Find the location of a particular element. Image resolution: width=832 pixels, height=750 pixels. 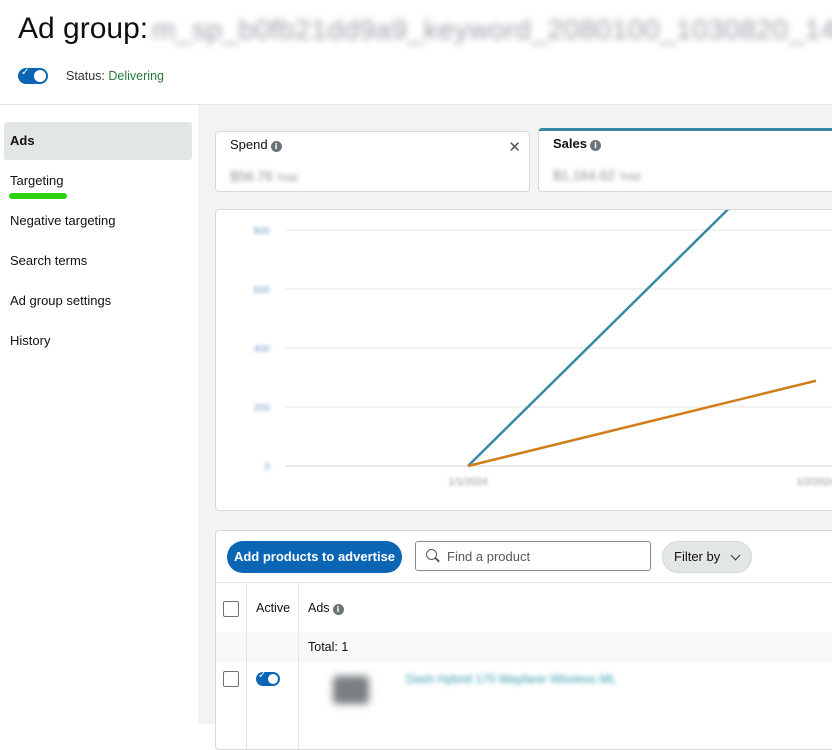

metric-label: Spend i is located at coordinates (256, 144).